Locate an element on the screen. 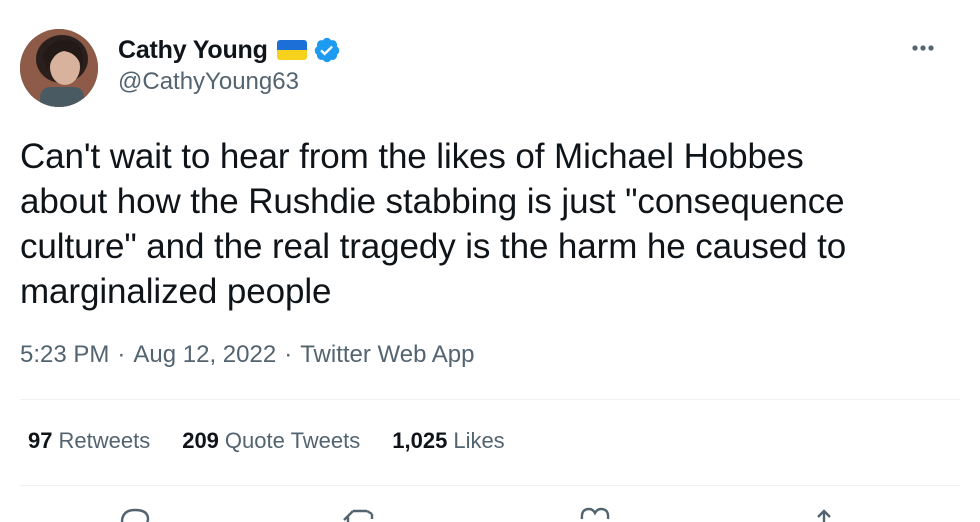 The height and width of the screenshot is (522, 980). retweet-icon is located at coordinates (360, 513).